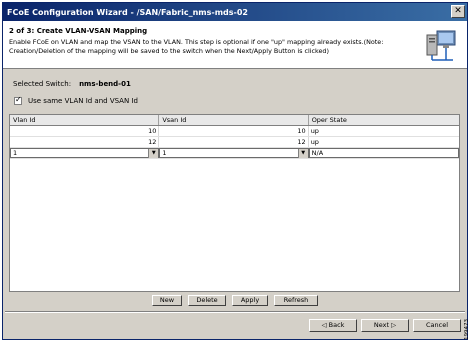 The width and height of the screenshot is (474, 348). Describe the element at coordinates (167, 300) in the screenshot. I see `new-button: New` at that location.